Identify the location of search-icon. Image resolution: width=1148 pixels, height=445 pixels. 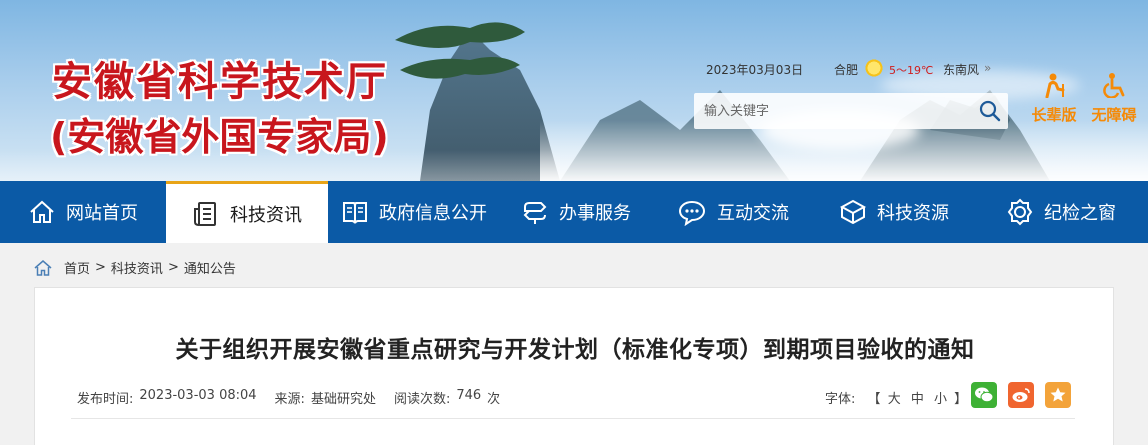
(990, 111).